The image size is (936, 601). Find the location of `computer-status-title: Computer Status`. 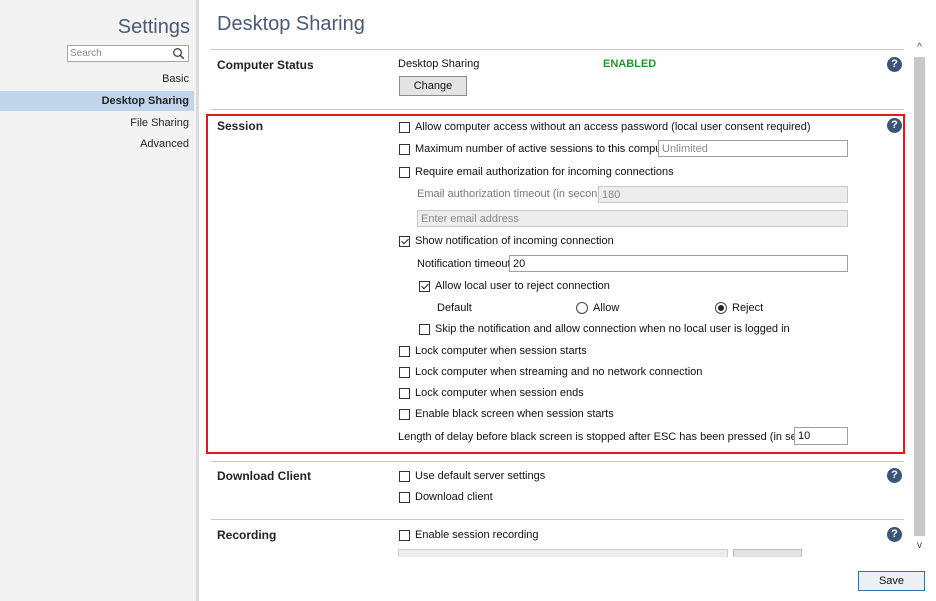

computer-status-title: Computer Status is located at coordinates (265, 65).